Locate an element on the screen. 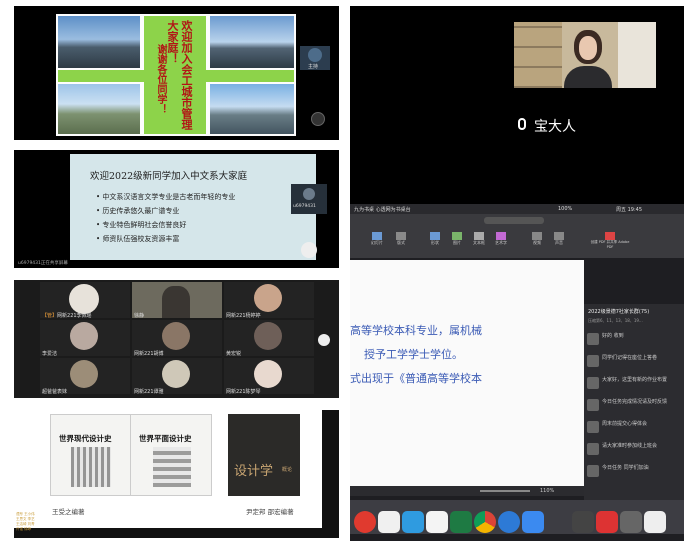  list-item: 好的 收到 is located at coordinates (626, 339).